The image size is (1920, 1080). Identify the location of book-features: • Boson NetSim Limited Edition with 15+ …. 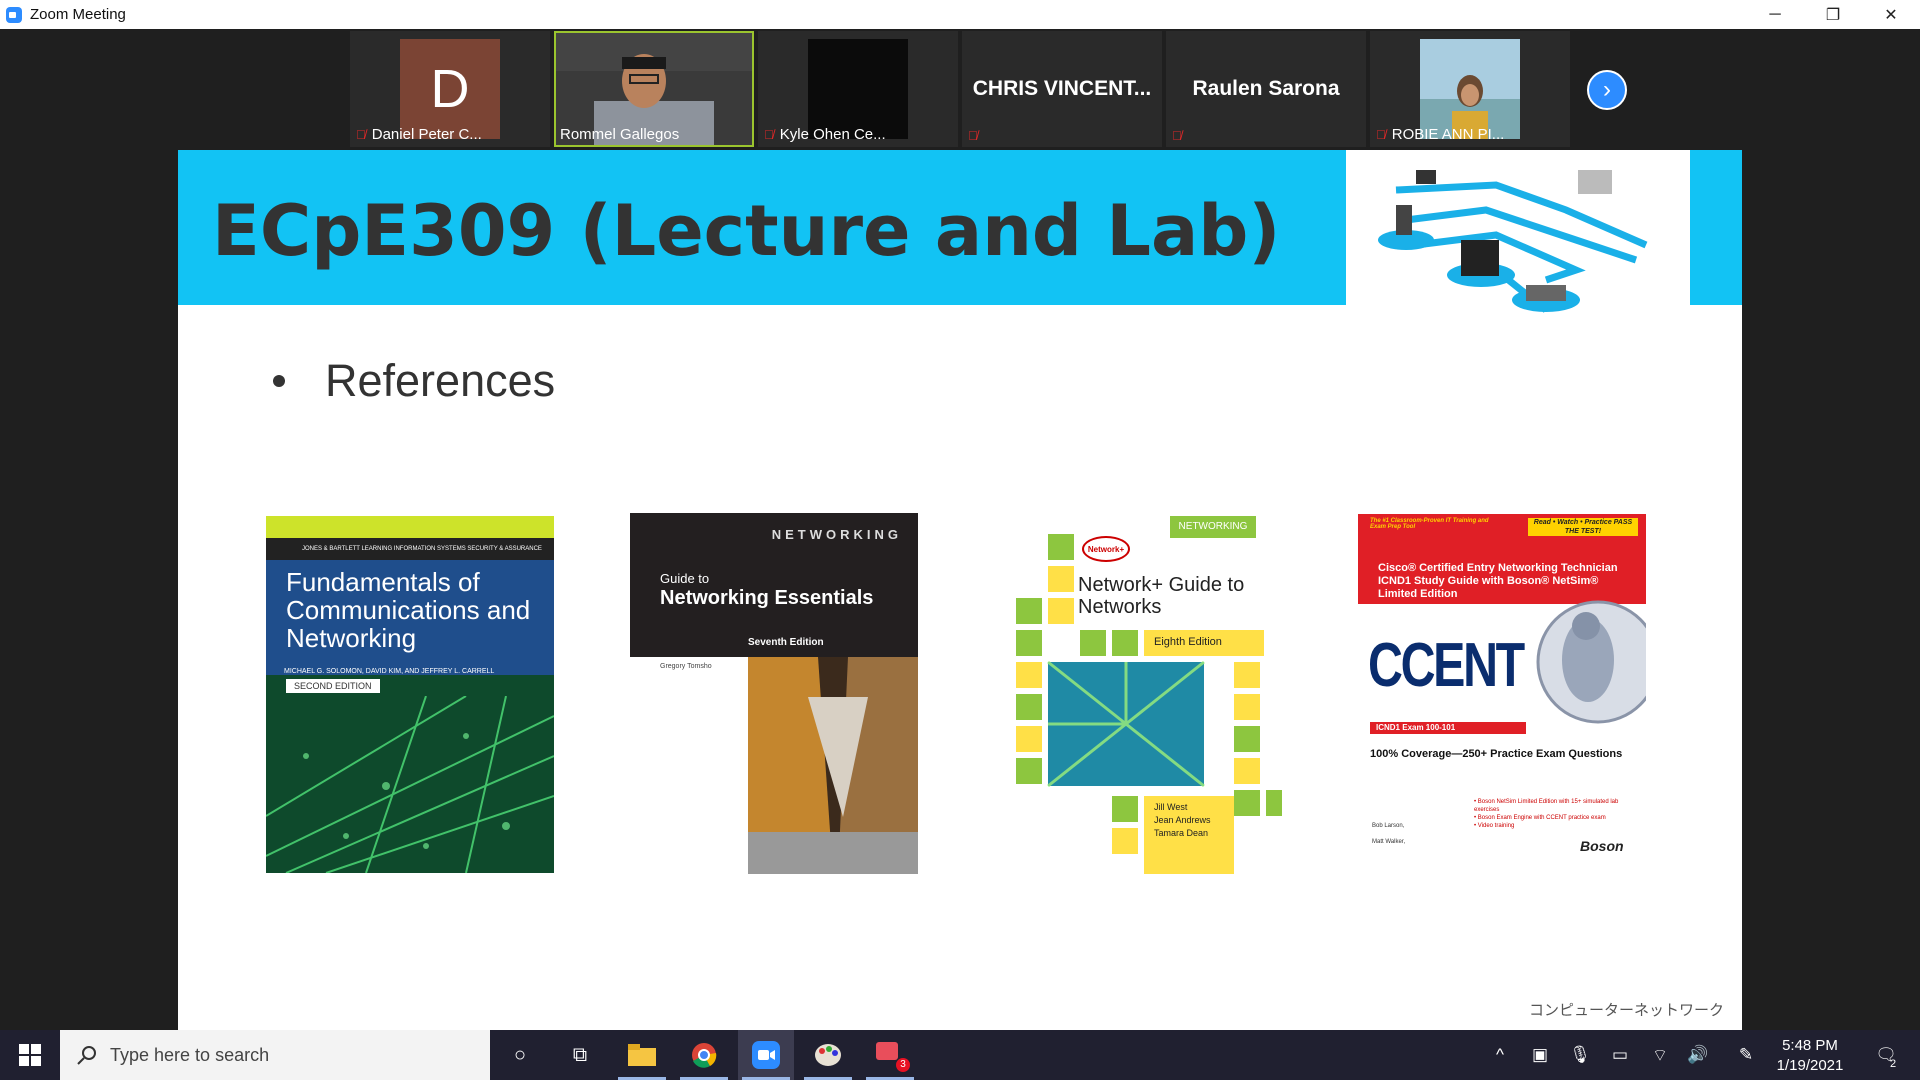
(1549, 814).